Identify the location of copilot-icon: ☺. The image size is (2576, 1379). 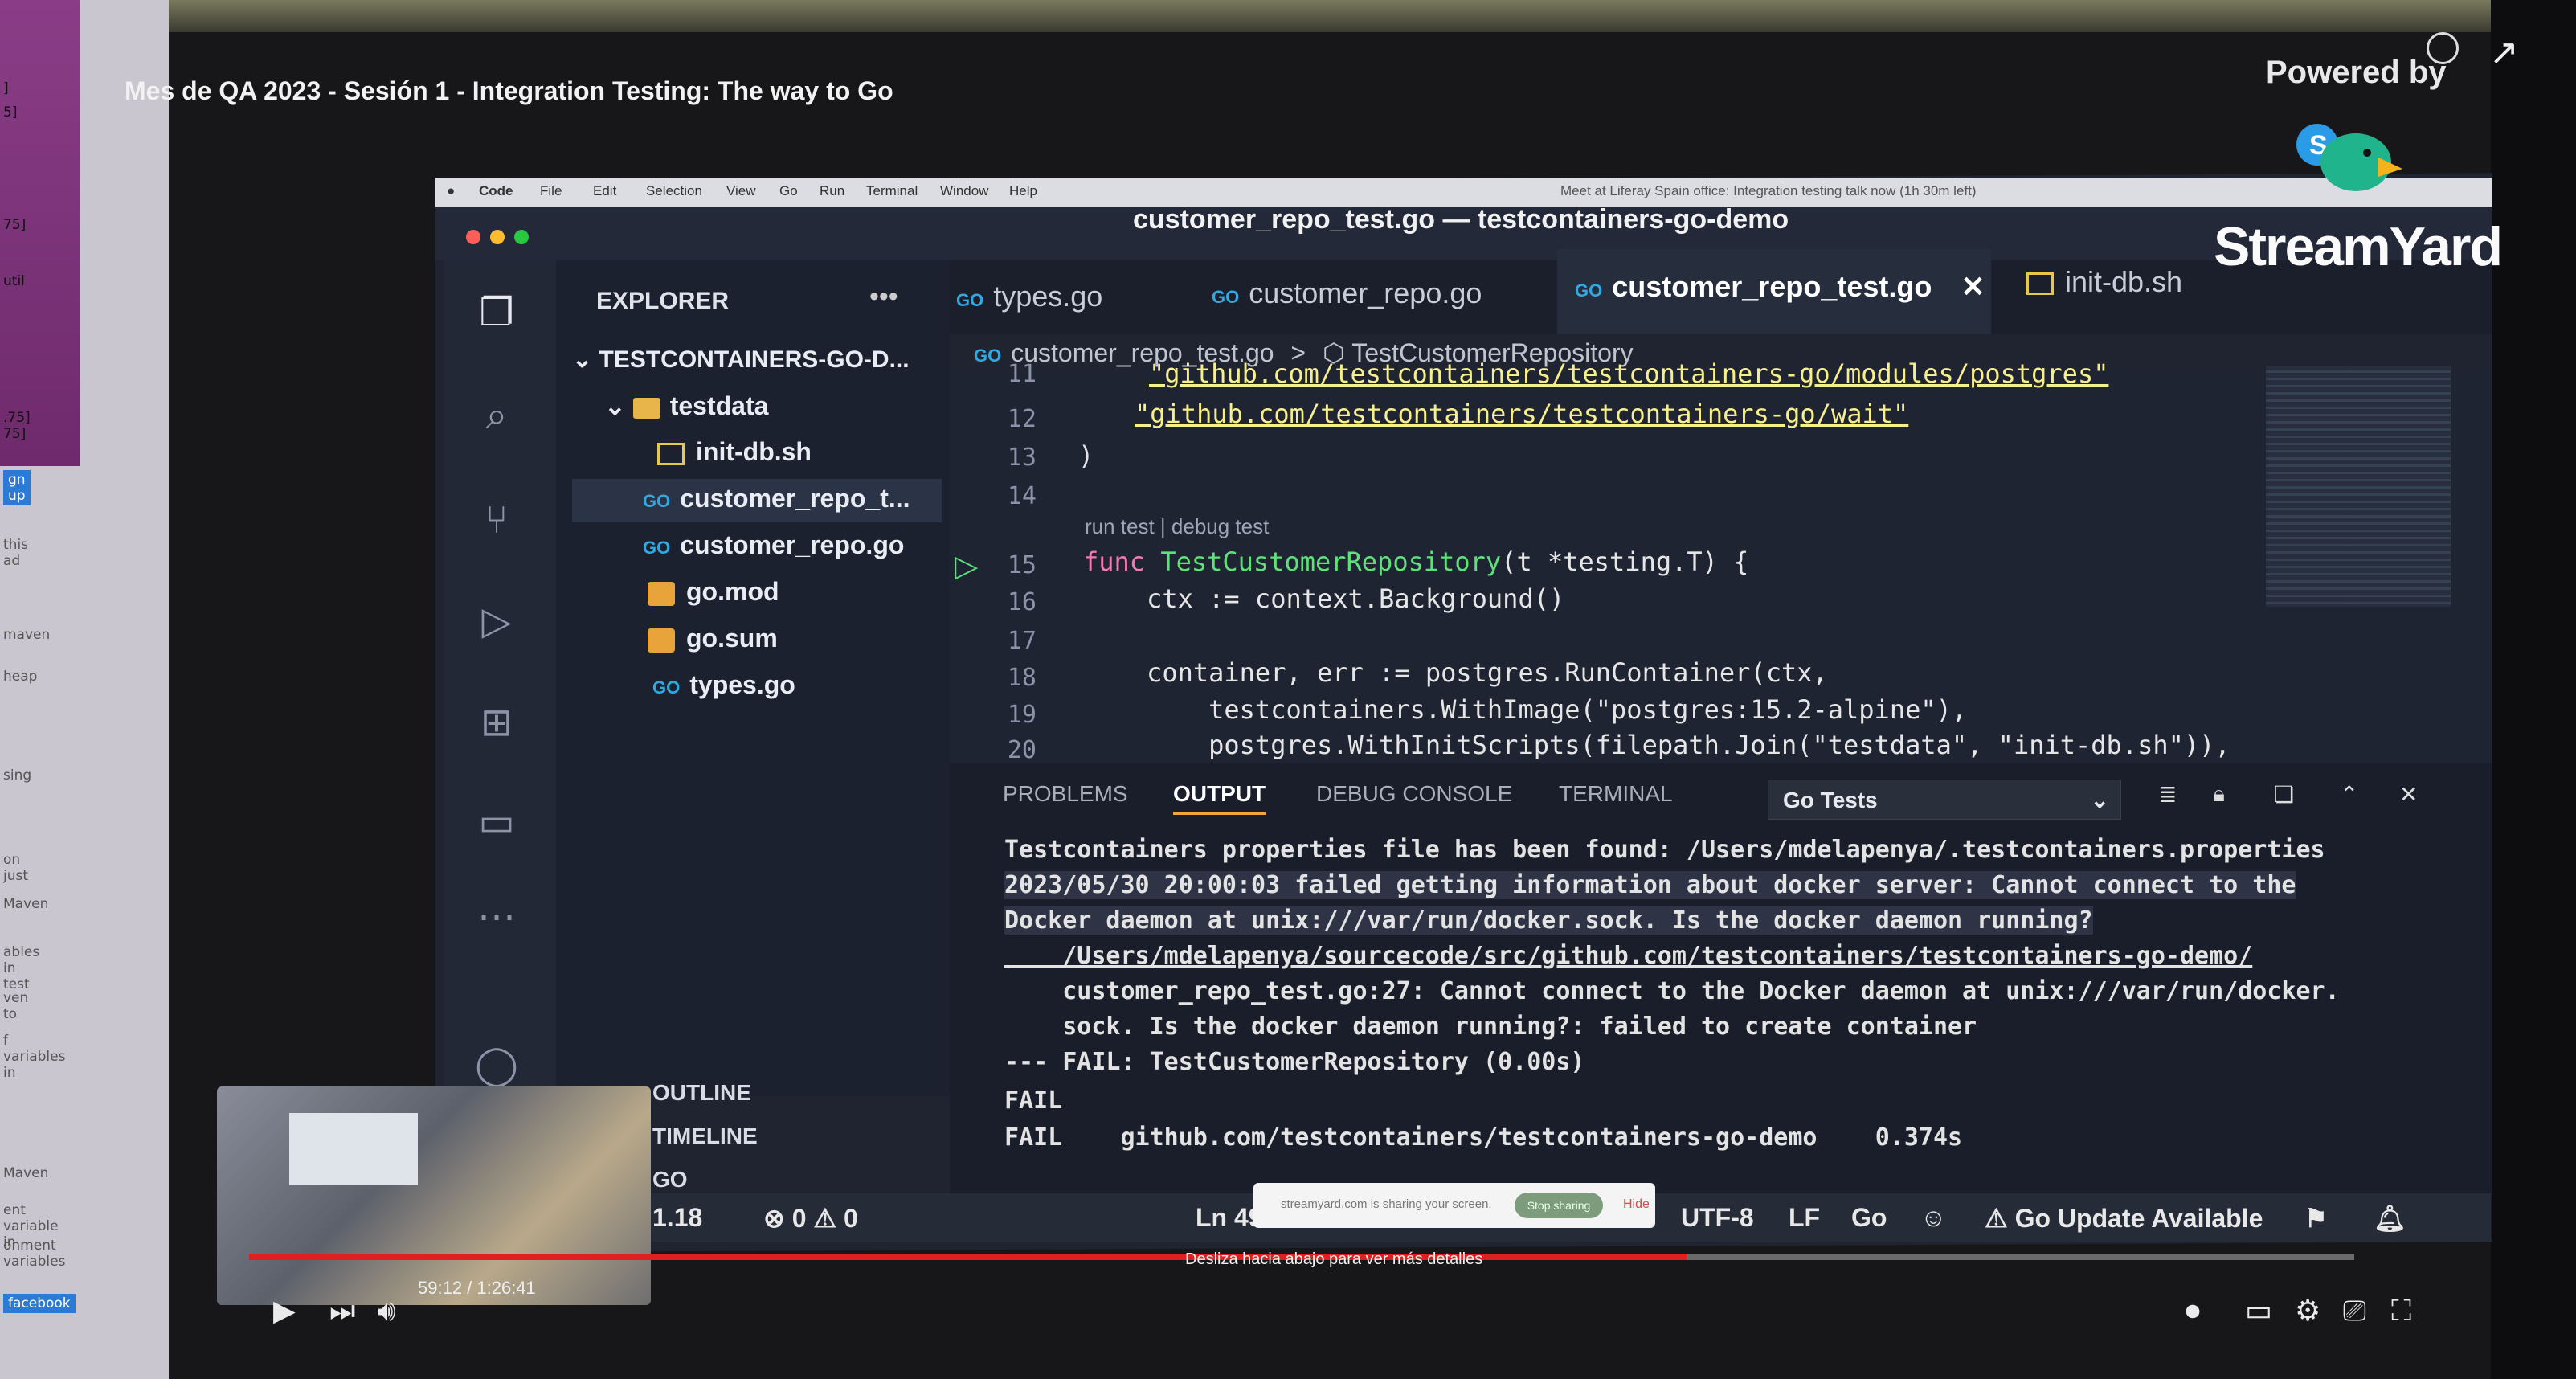
(1933, 1218).